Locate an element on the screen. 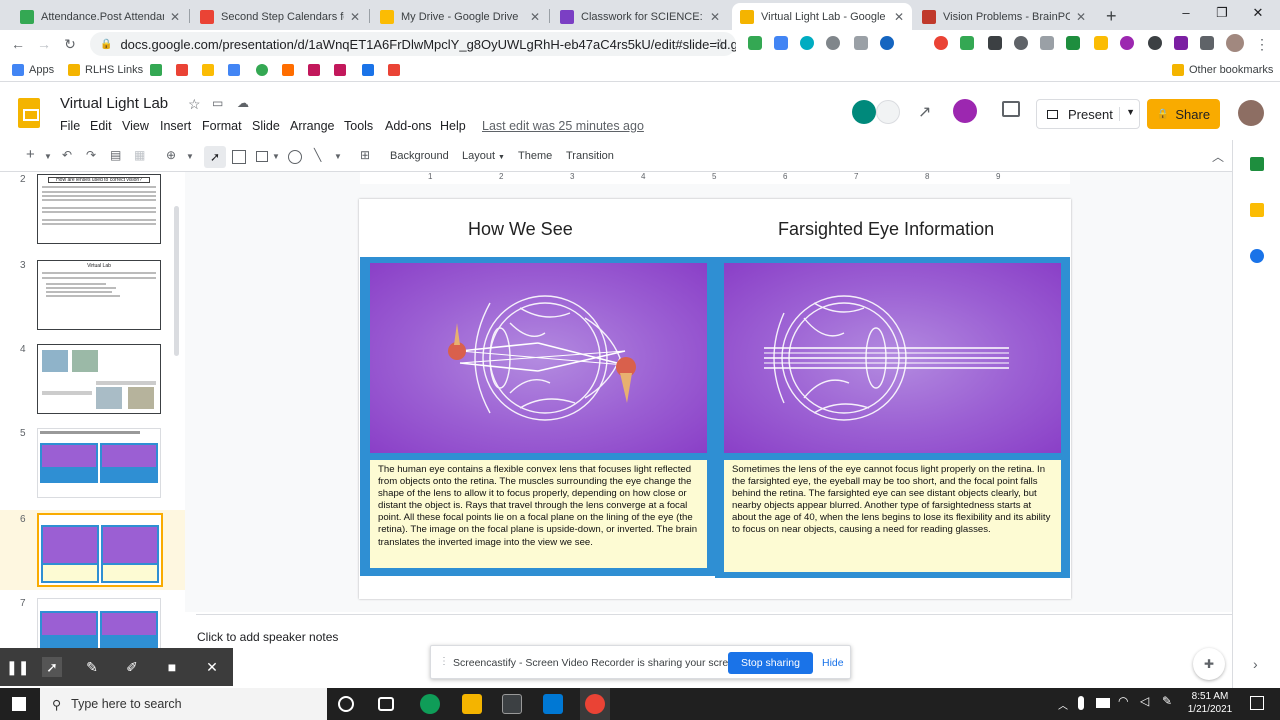 The height and width of the screenshot is (720, 1280). tab-vision-problems: Vision Problems - BrainPOP ✕ is located at coordinates (1004, 16).